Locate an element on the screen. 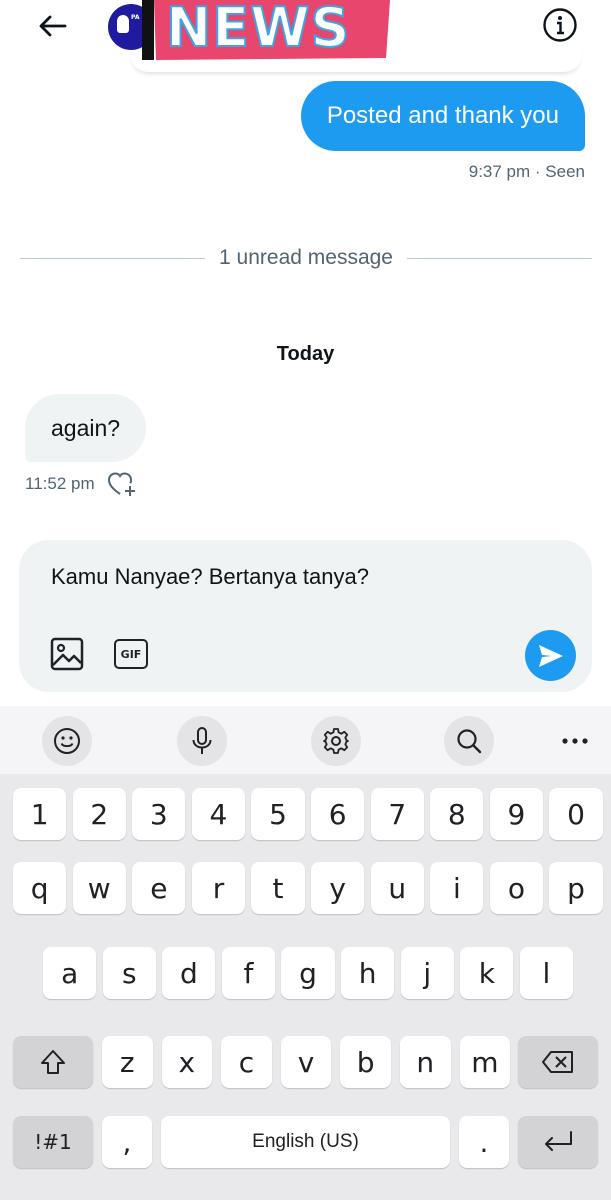  number-key-2: 2 is located at coordinates (99, 814).